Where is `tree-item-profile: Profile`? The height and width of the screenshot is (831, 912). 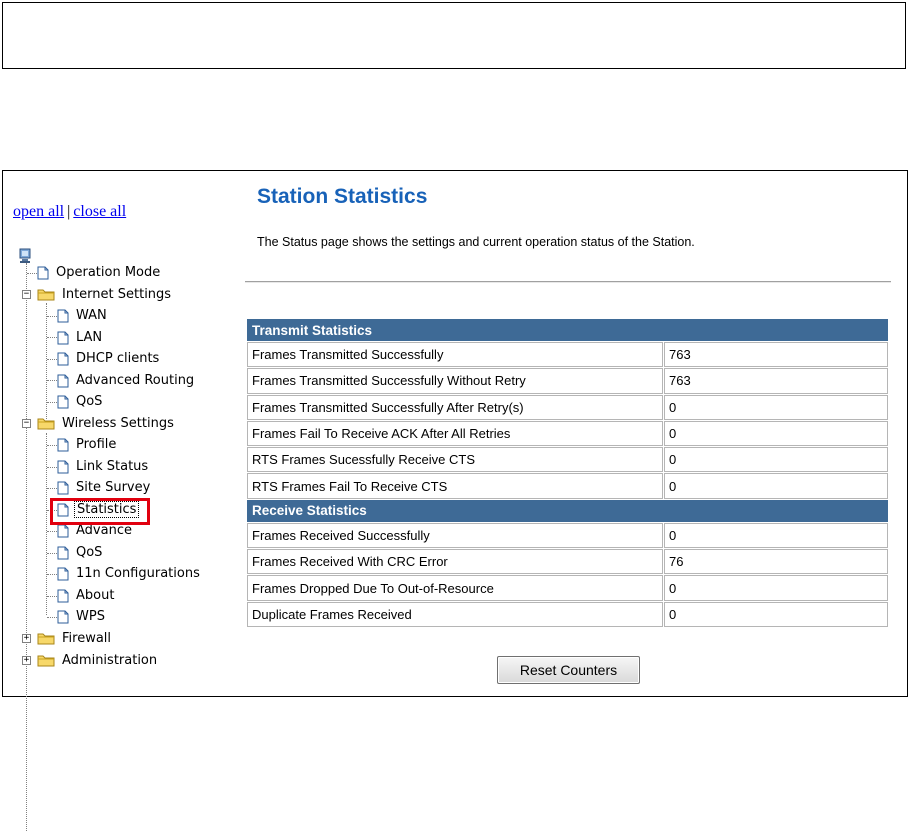
tree-item-profile: Profile is located at coordinates (87, 444).